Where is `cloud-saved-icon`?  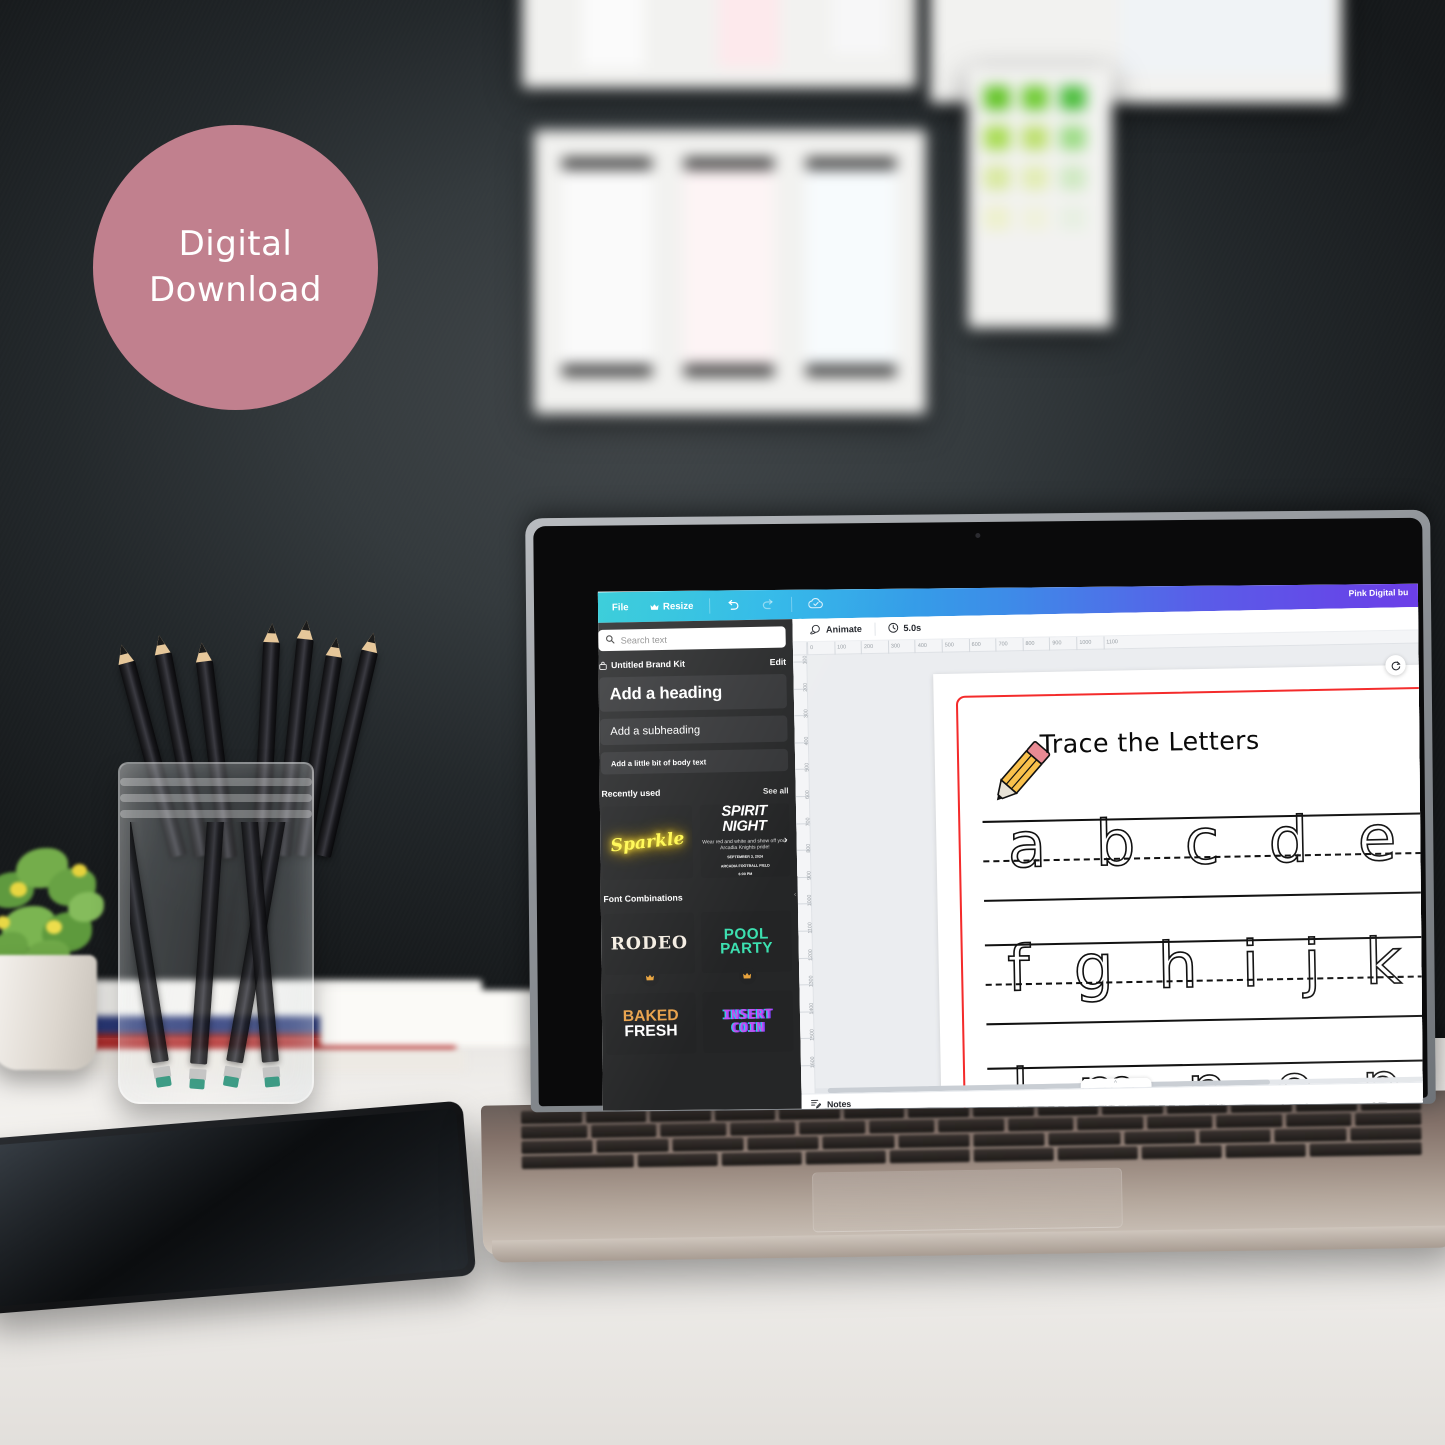 cloud-saved-icon is located at coordinates (816, 603).